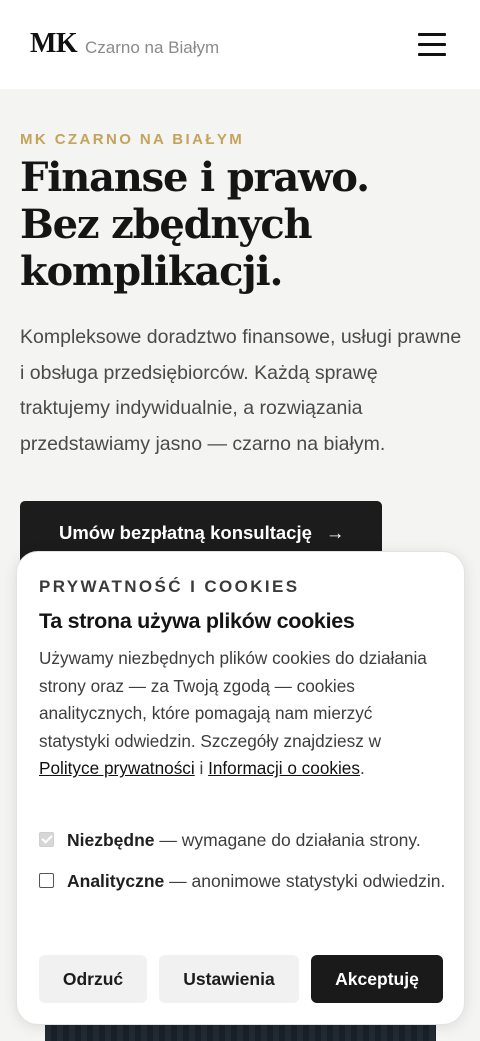 This screenshot has width=480, height=1041. What do you see at coordinates (46, 880) in the screenshot?
I see `analytics-checkbox` at bounding box center [46, 880].